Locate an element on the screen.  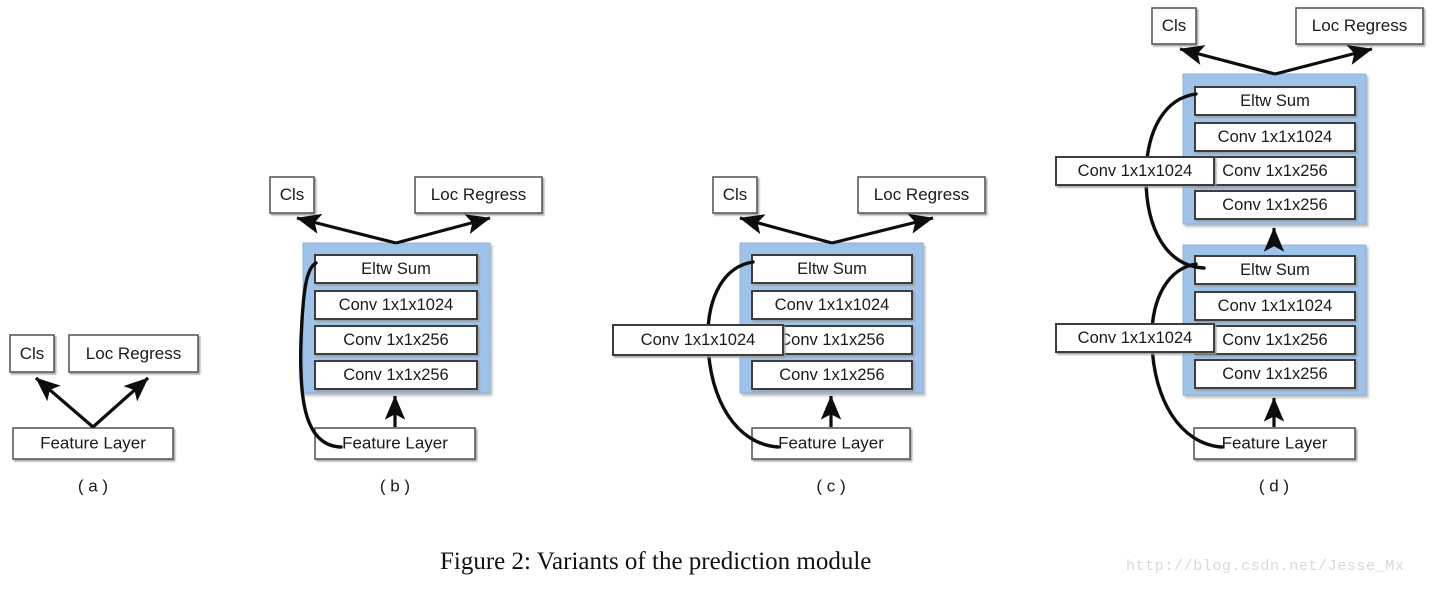
panel-d-upper-conv-256-upper-label: Conv 1x1x256 is located at coordinates (1275, 171).